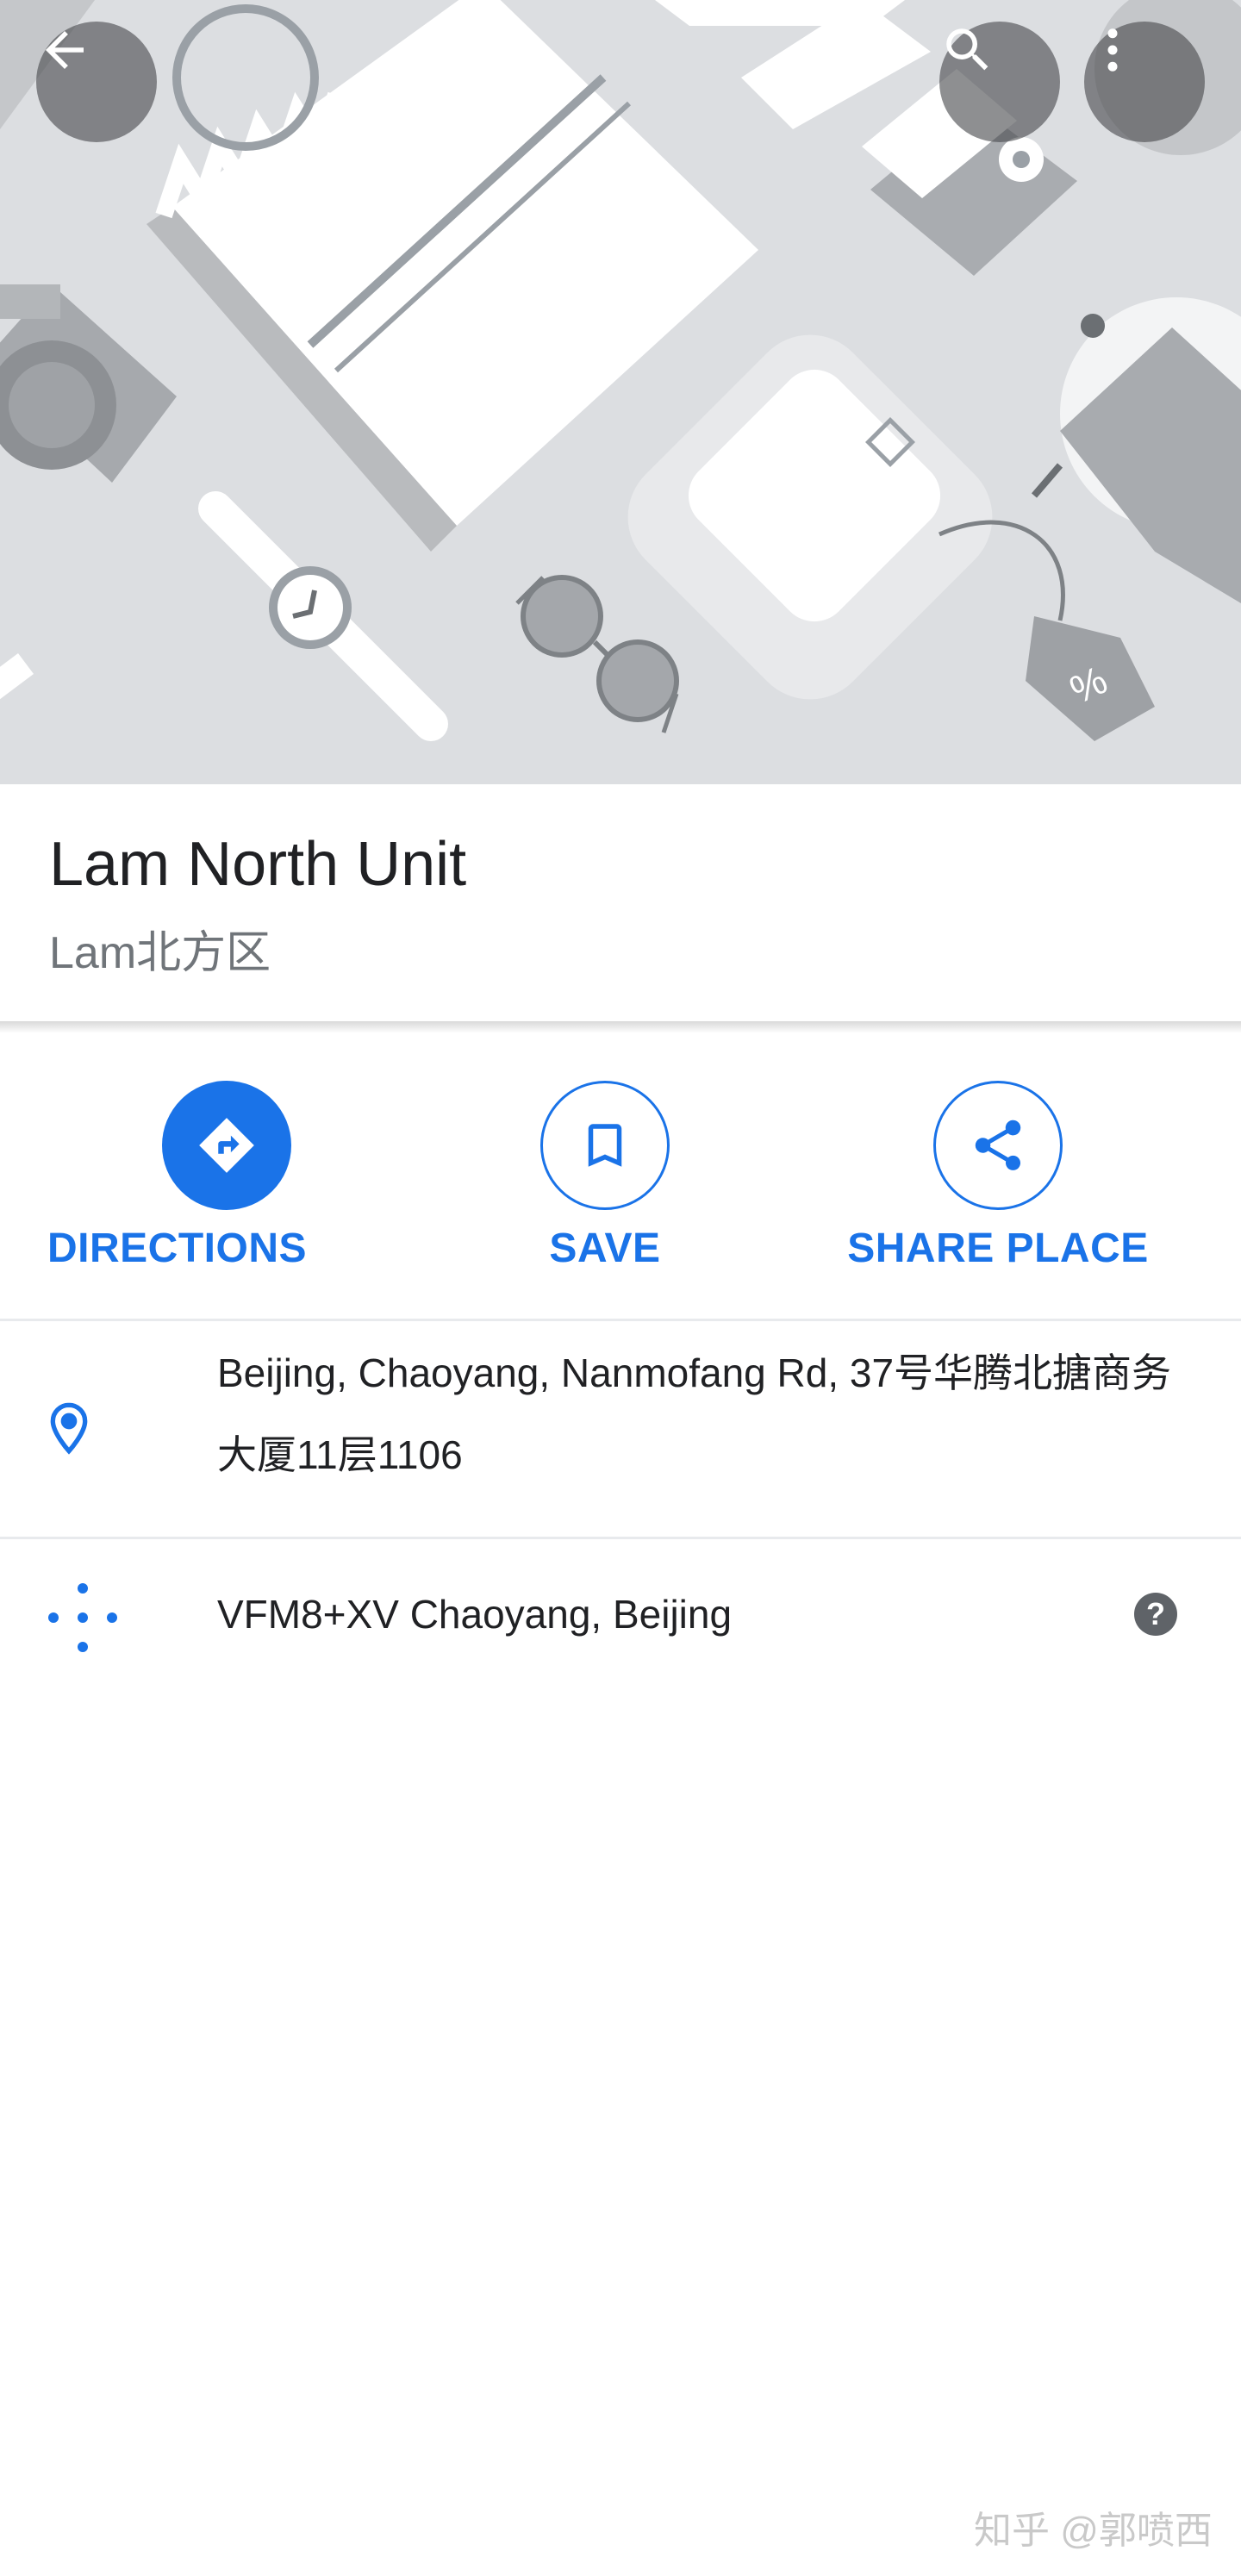  Describe the element at coordinates (65, 50) in the screenshot. I see `arrow-back-icon` at that location.